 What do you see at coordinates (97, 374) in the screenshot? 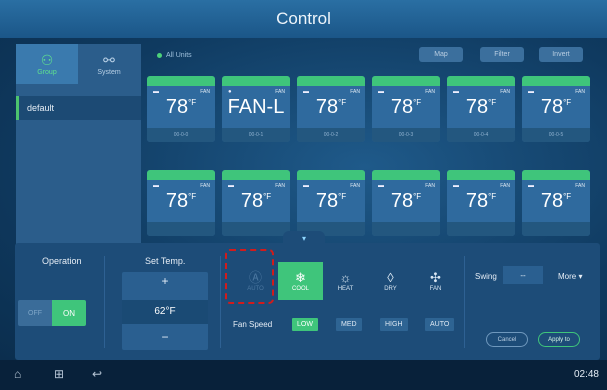
I see `back-icon: ↩` at bounding box center [97, 374].